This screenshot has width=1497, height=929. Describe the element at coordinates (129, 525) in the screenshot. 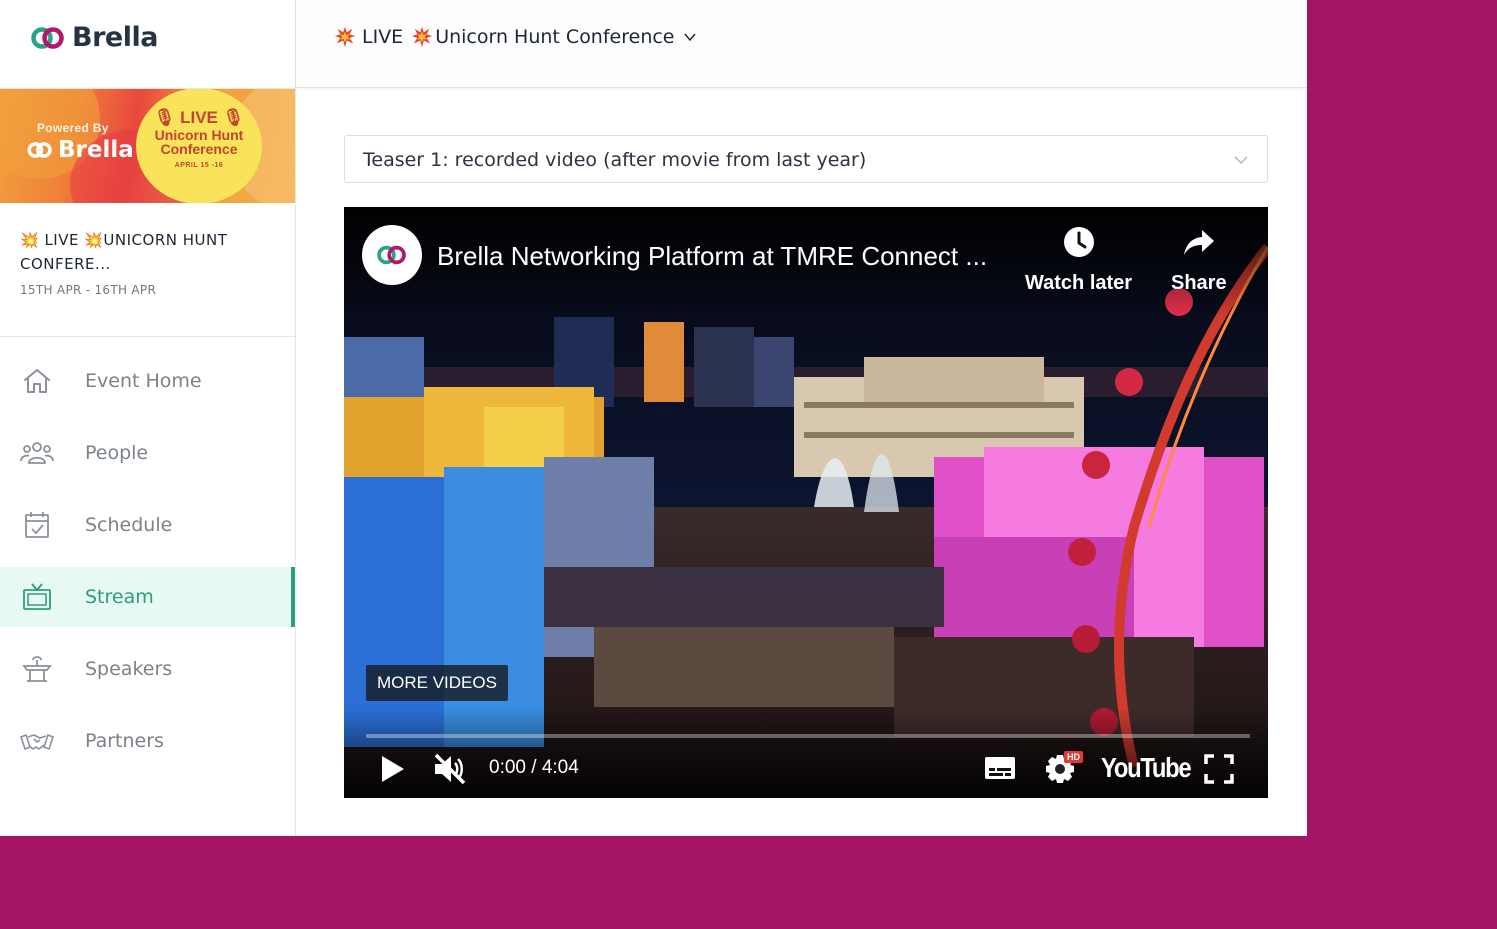

I see `sidebar-item-label: Schedule` at that location.